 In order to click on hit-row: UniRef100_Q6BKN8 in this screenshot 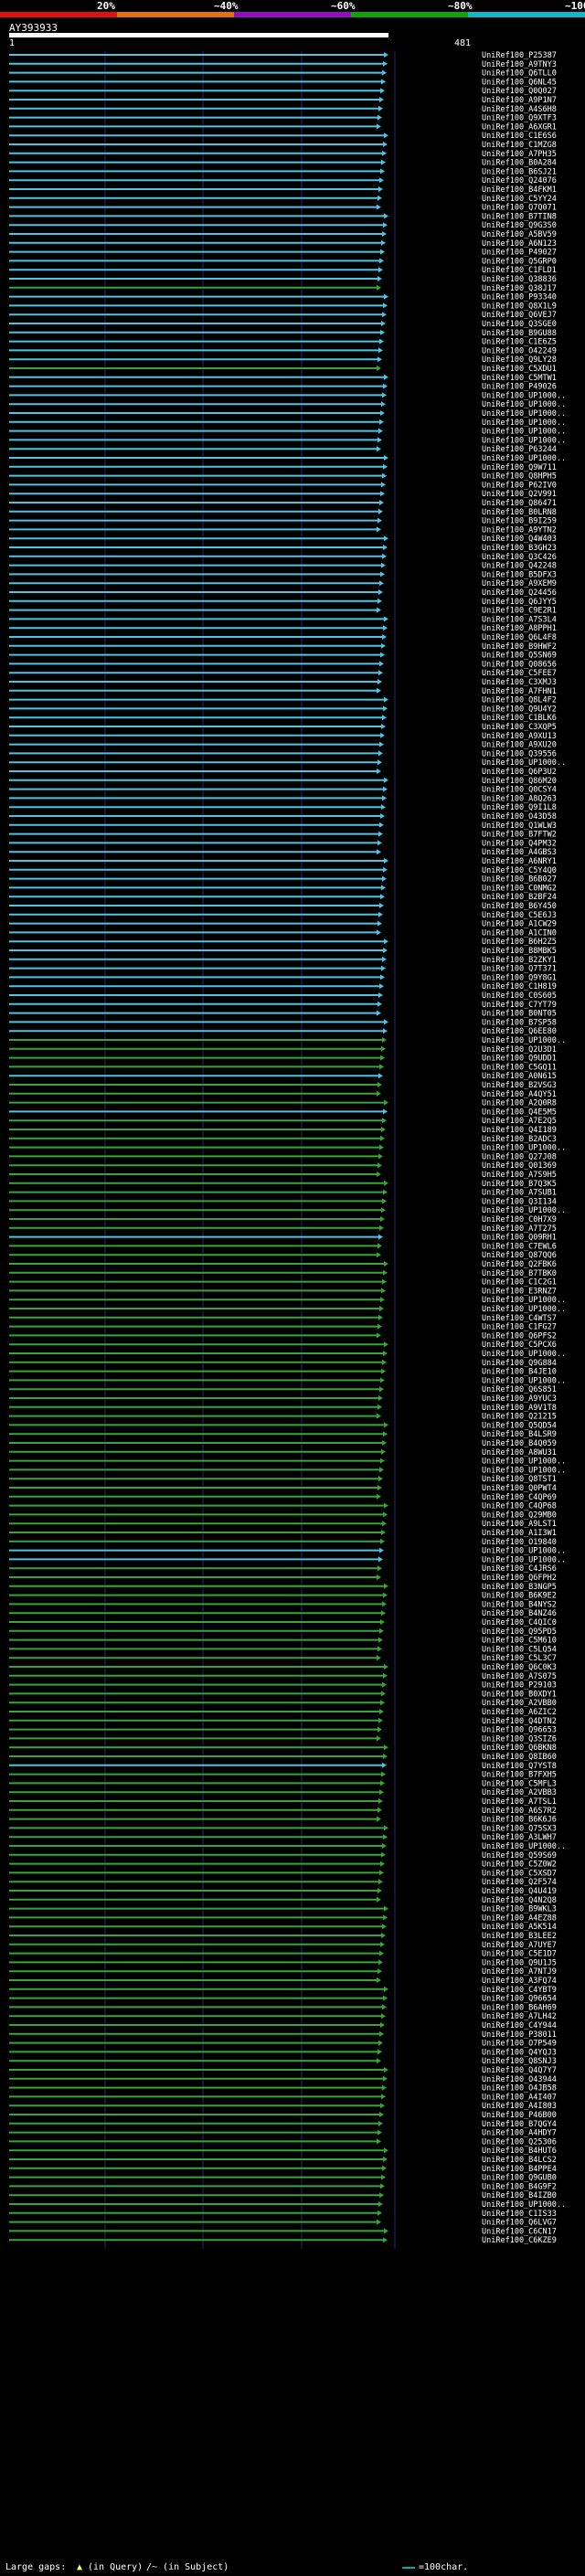, I will do `click(283, 1748)`.